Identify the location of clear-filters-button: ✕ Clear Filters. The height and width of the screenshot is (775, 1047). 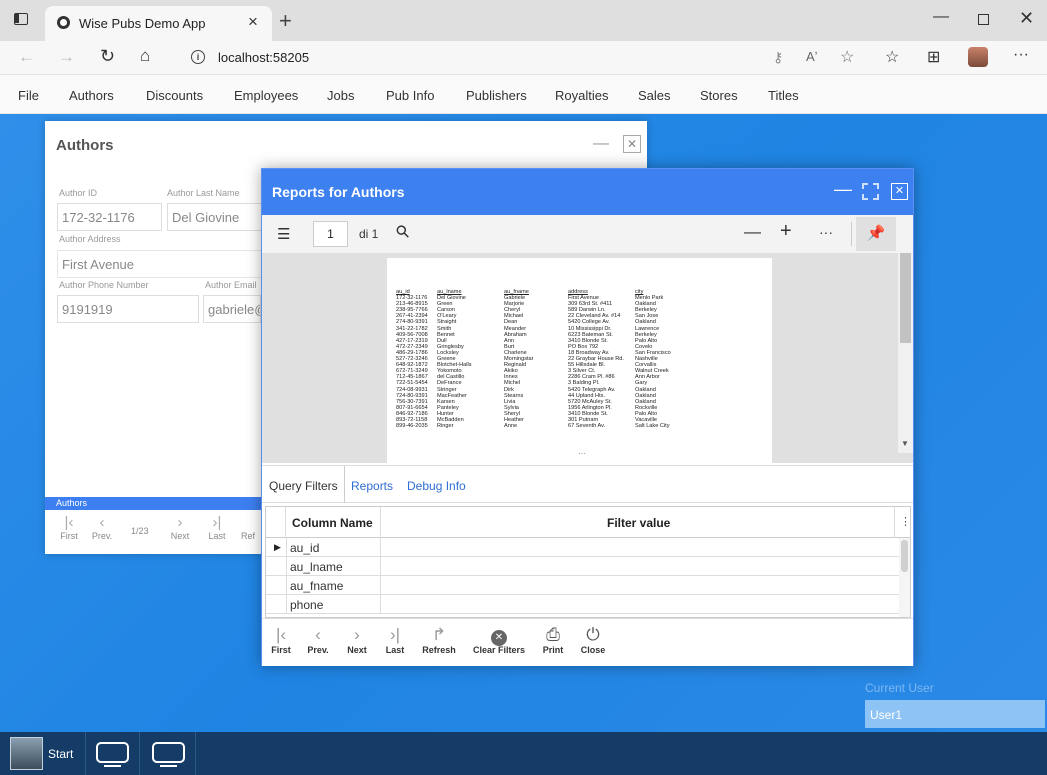
(499, 640).